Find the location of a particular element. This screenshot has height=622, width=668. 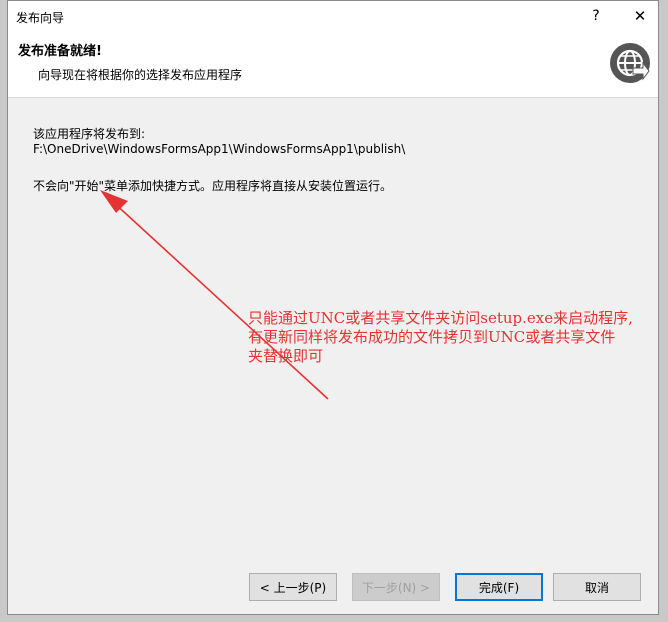

header-subtitle: 向导现在将根据你的选择发布应用程序 is located at coordinates (140, 75).